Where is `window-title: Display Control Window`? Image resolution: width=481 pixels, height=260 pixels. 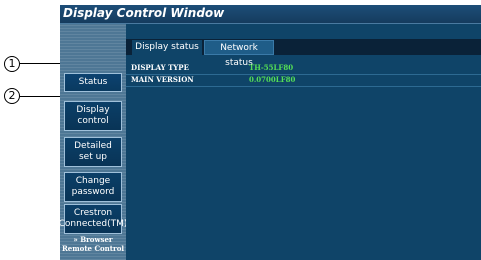 window-title: Display Control Window is located at coordinates (144, 13).